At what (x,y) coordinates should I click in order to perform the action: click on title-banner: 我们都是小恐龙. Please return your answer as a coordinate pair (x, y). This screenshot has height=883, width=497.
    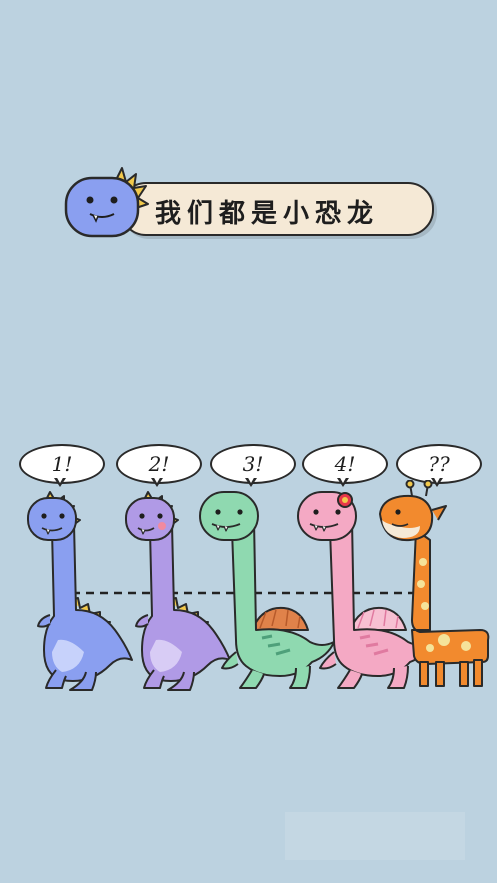
    Looking at the image, I should click on (247, 202).